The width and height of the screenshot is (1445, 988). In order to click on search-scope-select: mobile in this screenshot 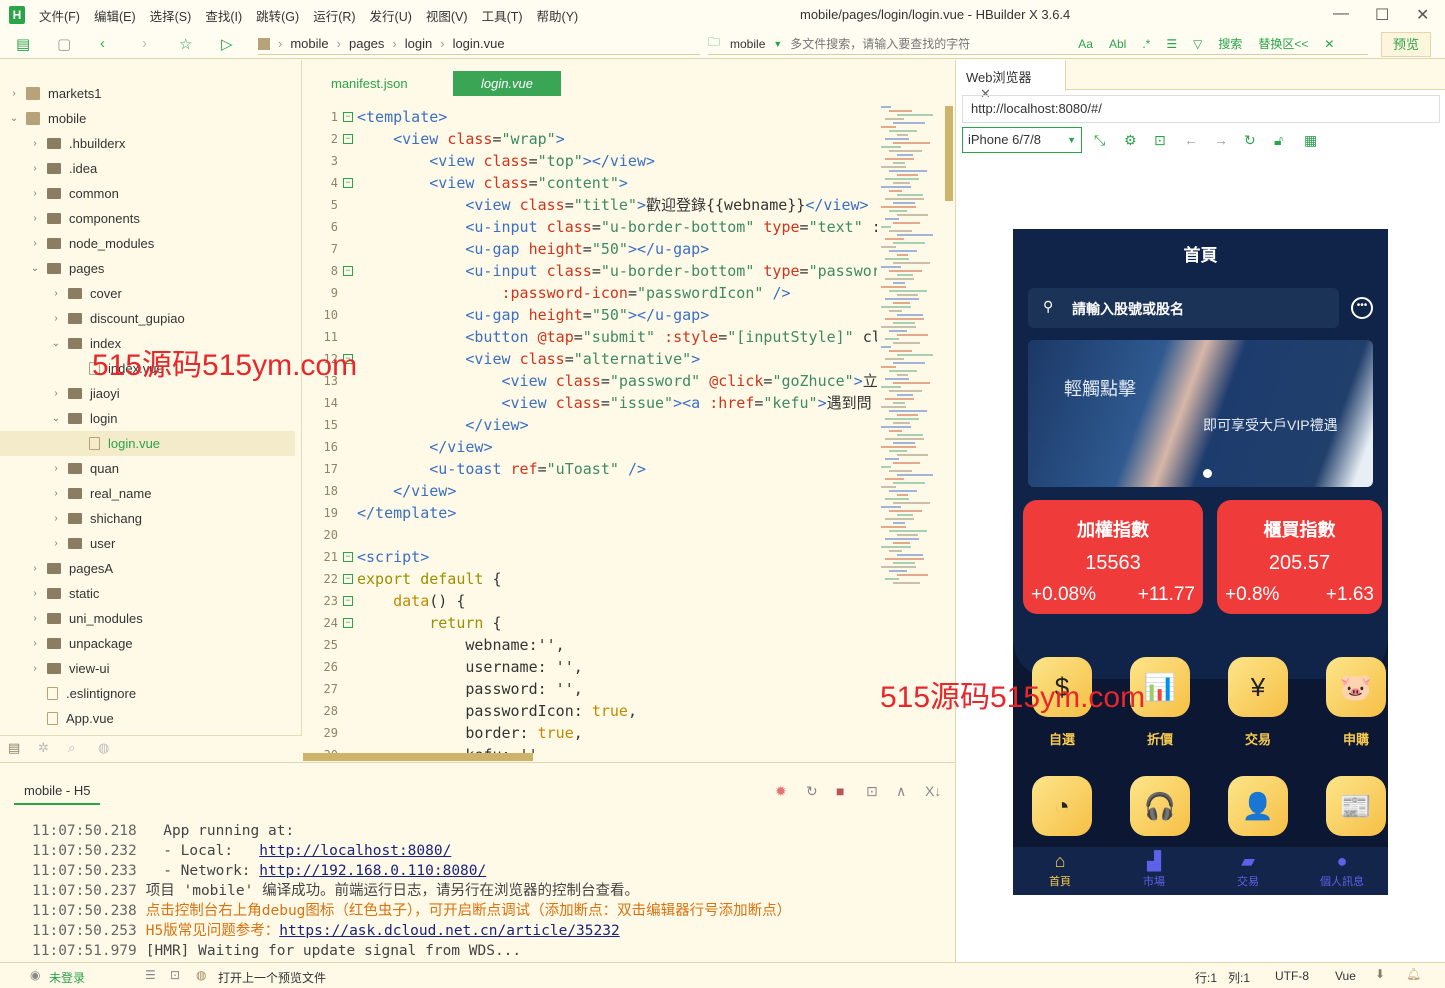, I will do `click(747, 44)`.